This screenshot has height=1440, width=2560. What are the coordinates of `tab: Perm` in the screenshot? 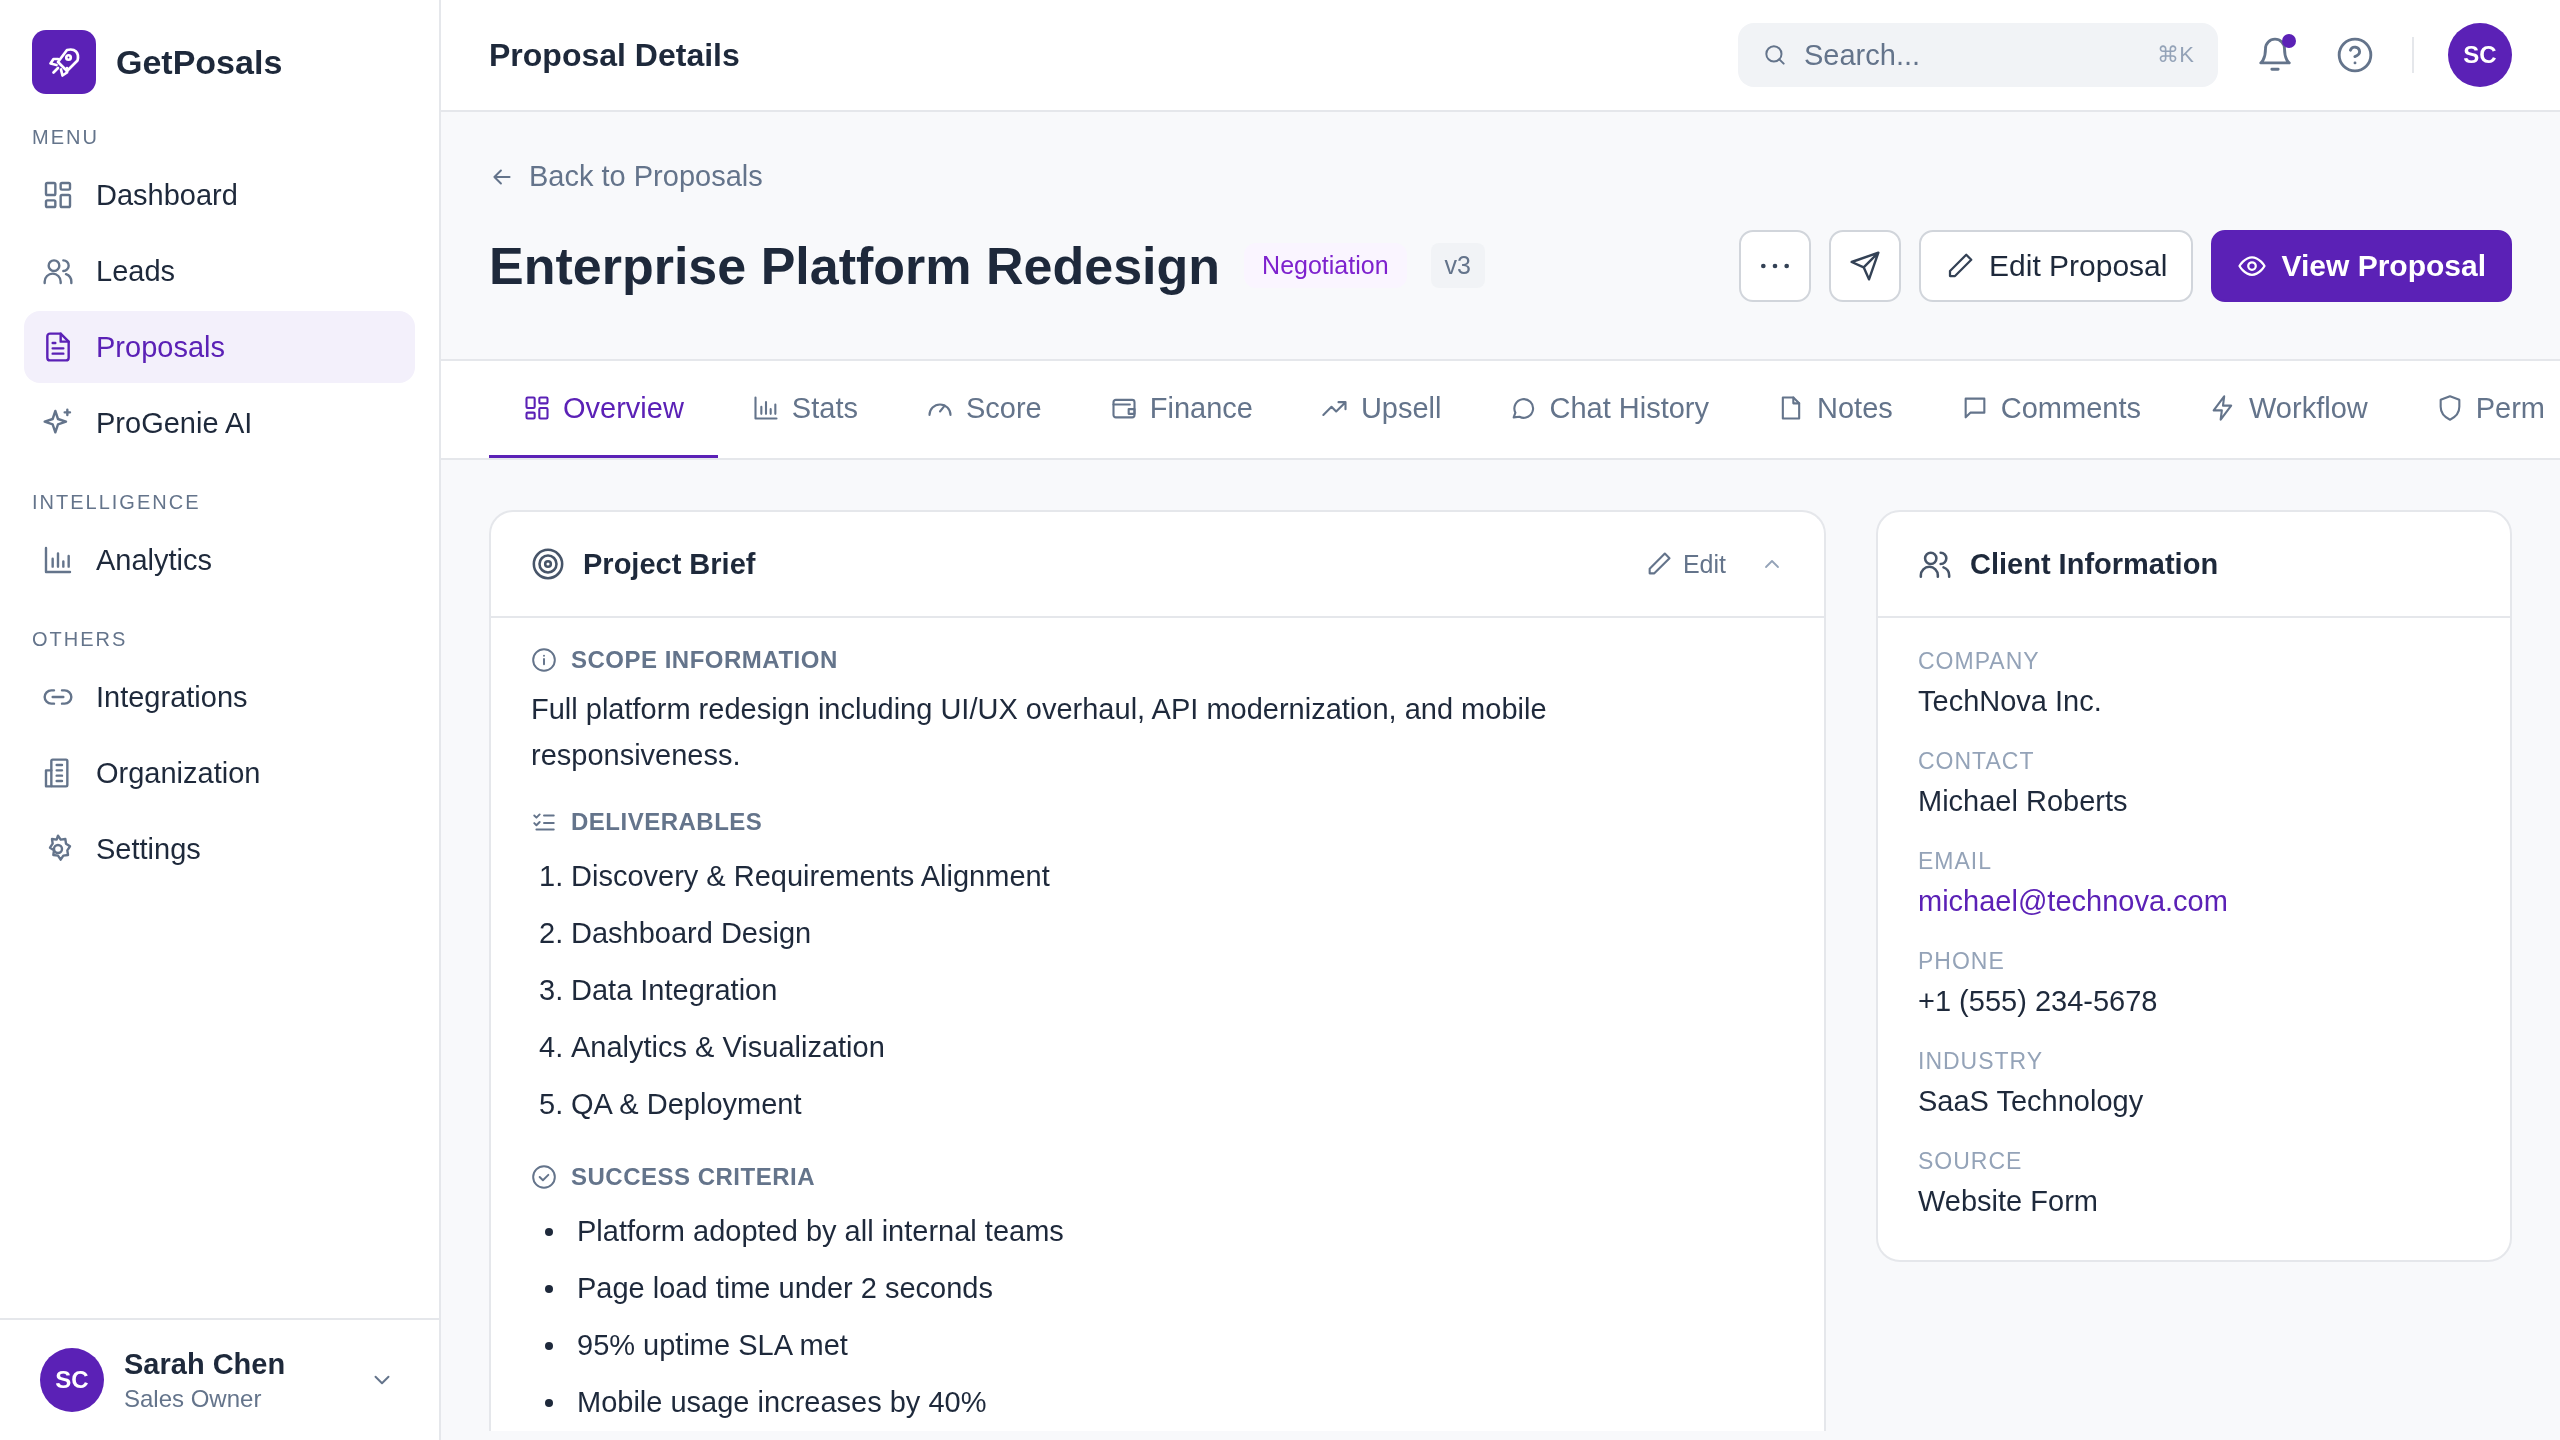 It's located at (2480, 409).